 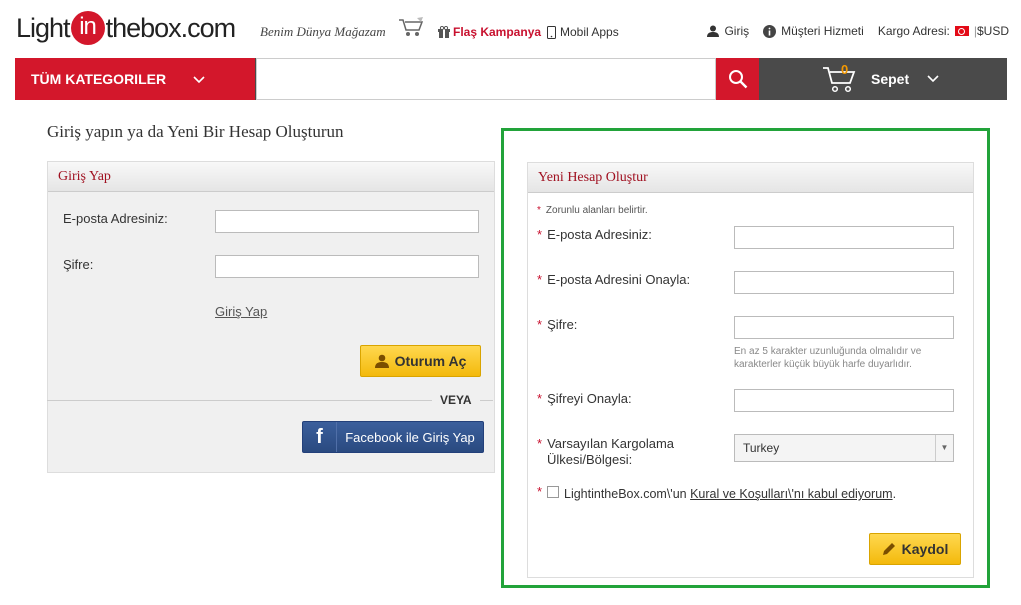 I want to click on login-button-label: Oturum Aç, so click(x=430, y=361).